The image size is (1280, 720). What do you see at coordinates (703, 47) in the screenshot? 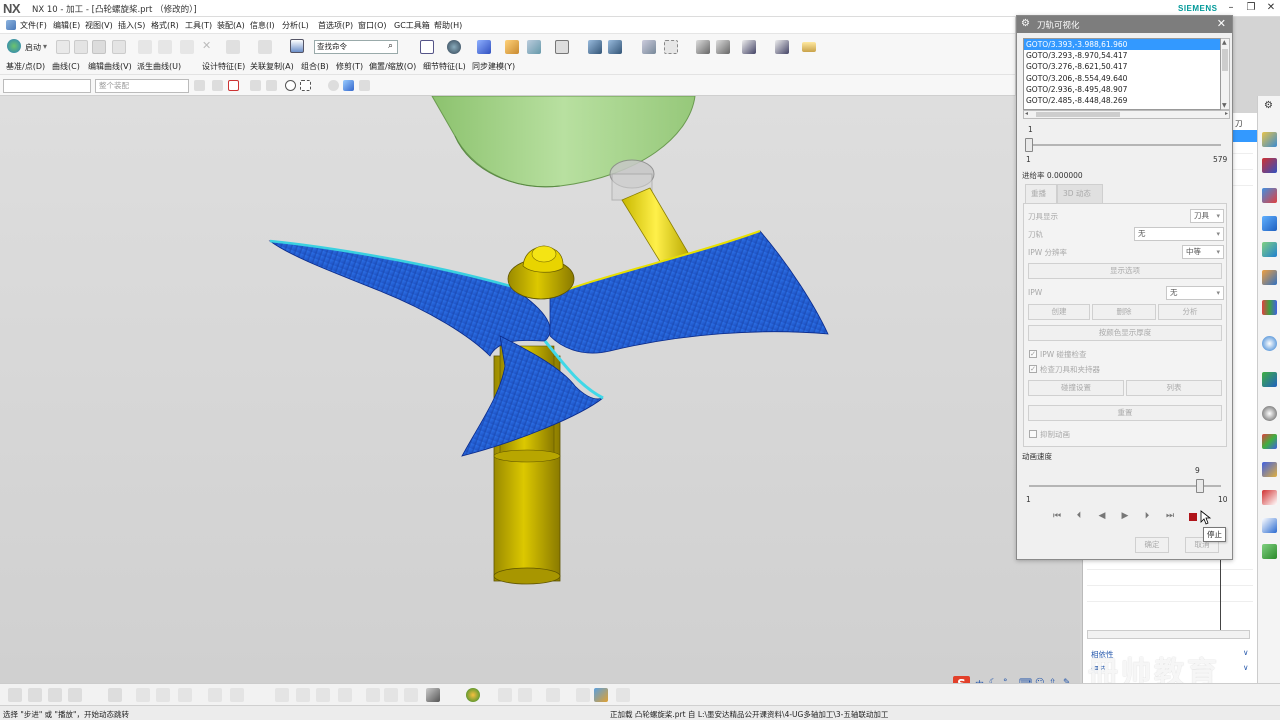
I see `measure-icon` at bounding box center [703, 47].